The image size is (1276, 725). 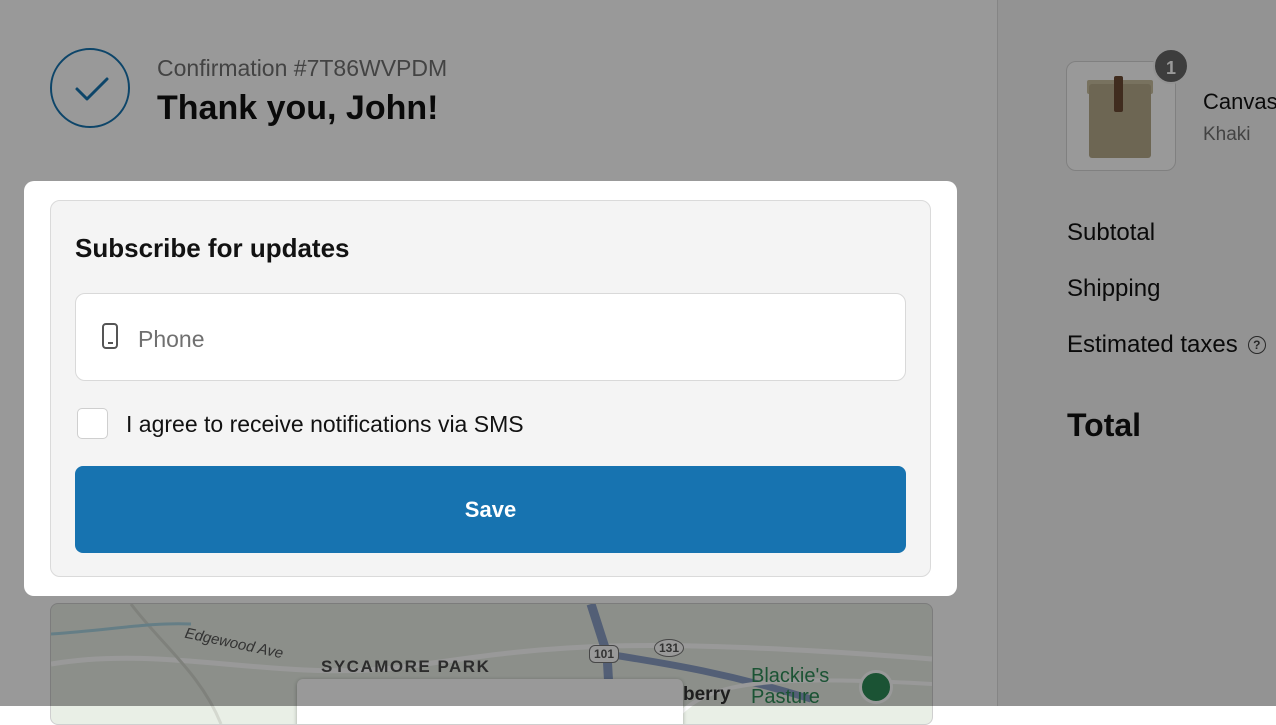 What do you see at coordinates (110, 336) in the screenshot?
I see `mobile-phone-icon` at bounding box center [110, 336].